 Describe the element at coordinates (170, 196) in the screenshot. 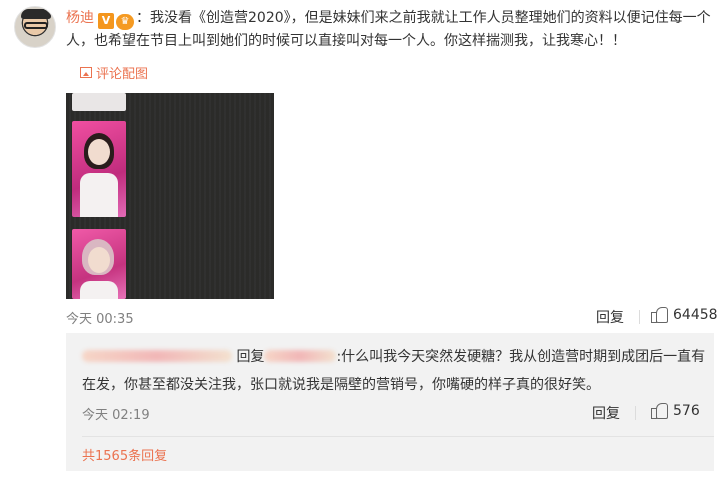

I see `comment-image` at that location.